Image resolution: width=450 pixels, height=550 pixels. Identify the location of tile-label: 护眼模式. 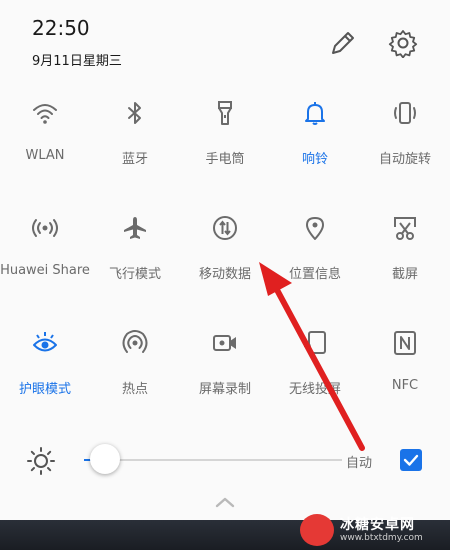
(44, 389).